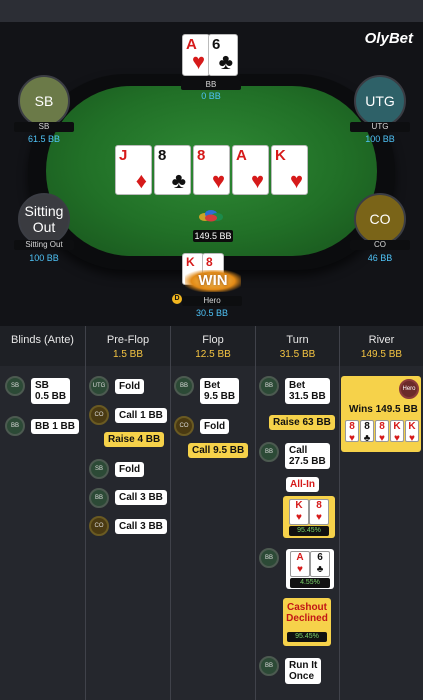 This screenshot has width=423, height=700. Describe the element at coordinates (367, 432) in the screenshot. I see `winning-card: 8 ♣` at that location.